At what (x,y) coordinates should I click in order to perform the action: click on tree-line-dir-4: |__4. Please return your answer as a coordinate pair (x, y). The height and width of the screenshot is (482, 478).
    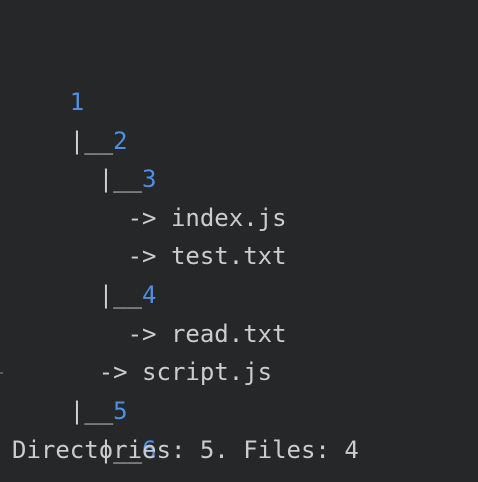
    Looking at the image, I should click on (84, 273).